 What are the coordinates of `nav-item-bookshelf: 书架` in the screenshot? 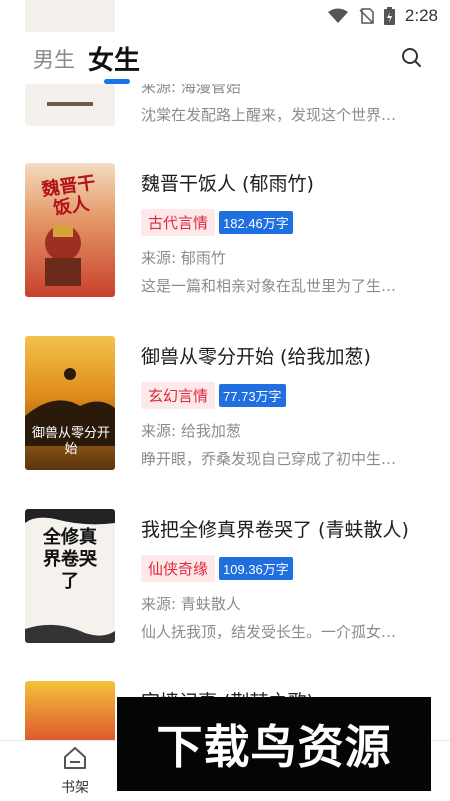 It's located at (75, 771).